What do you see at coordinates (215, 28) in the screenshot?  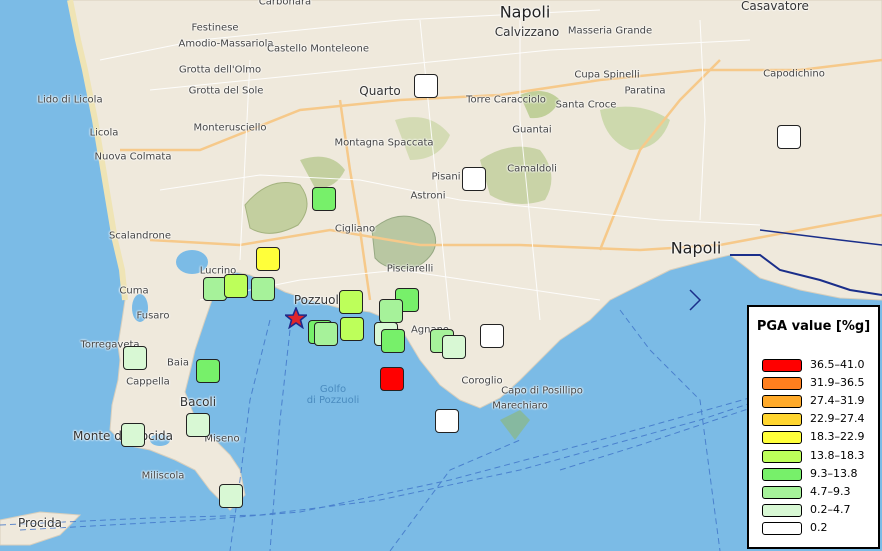 I see `place-label: Festinese` at bounding box center [215, 28].